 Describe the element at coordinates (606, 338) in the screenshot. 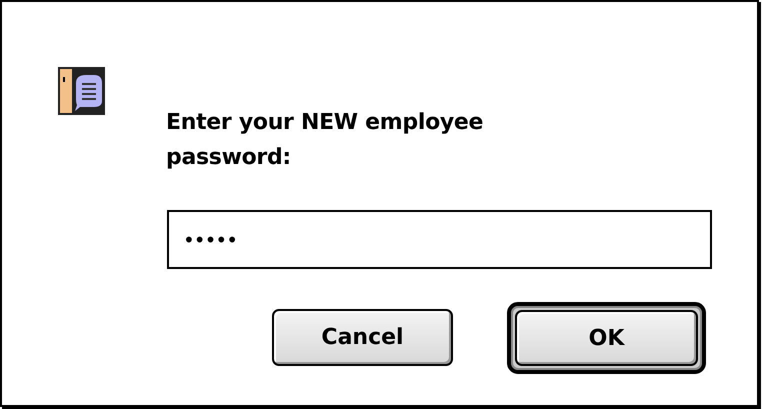

I see `ok-button: OK` at that location.